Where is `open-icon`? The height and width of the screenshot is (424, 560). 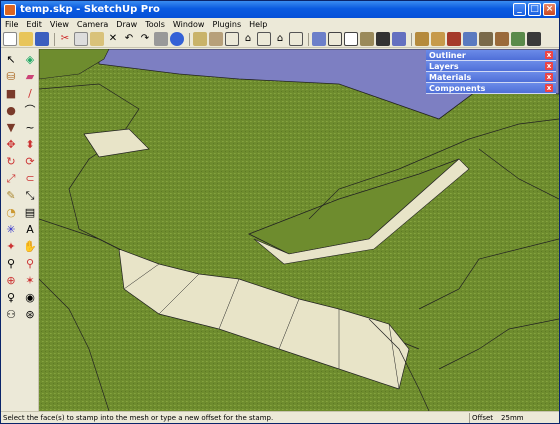 open-icon is located at coordinates (26, 39).